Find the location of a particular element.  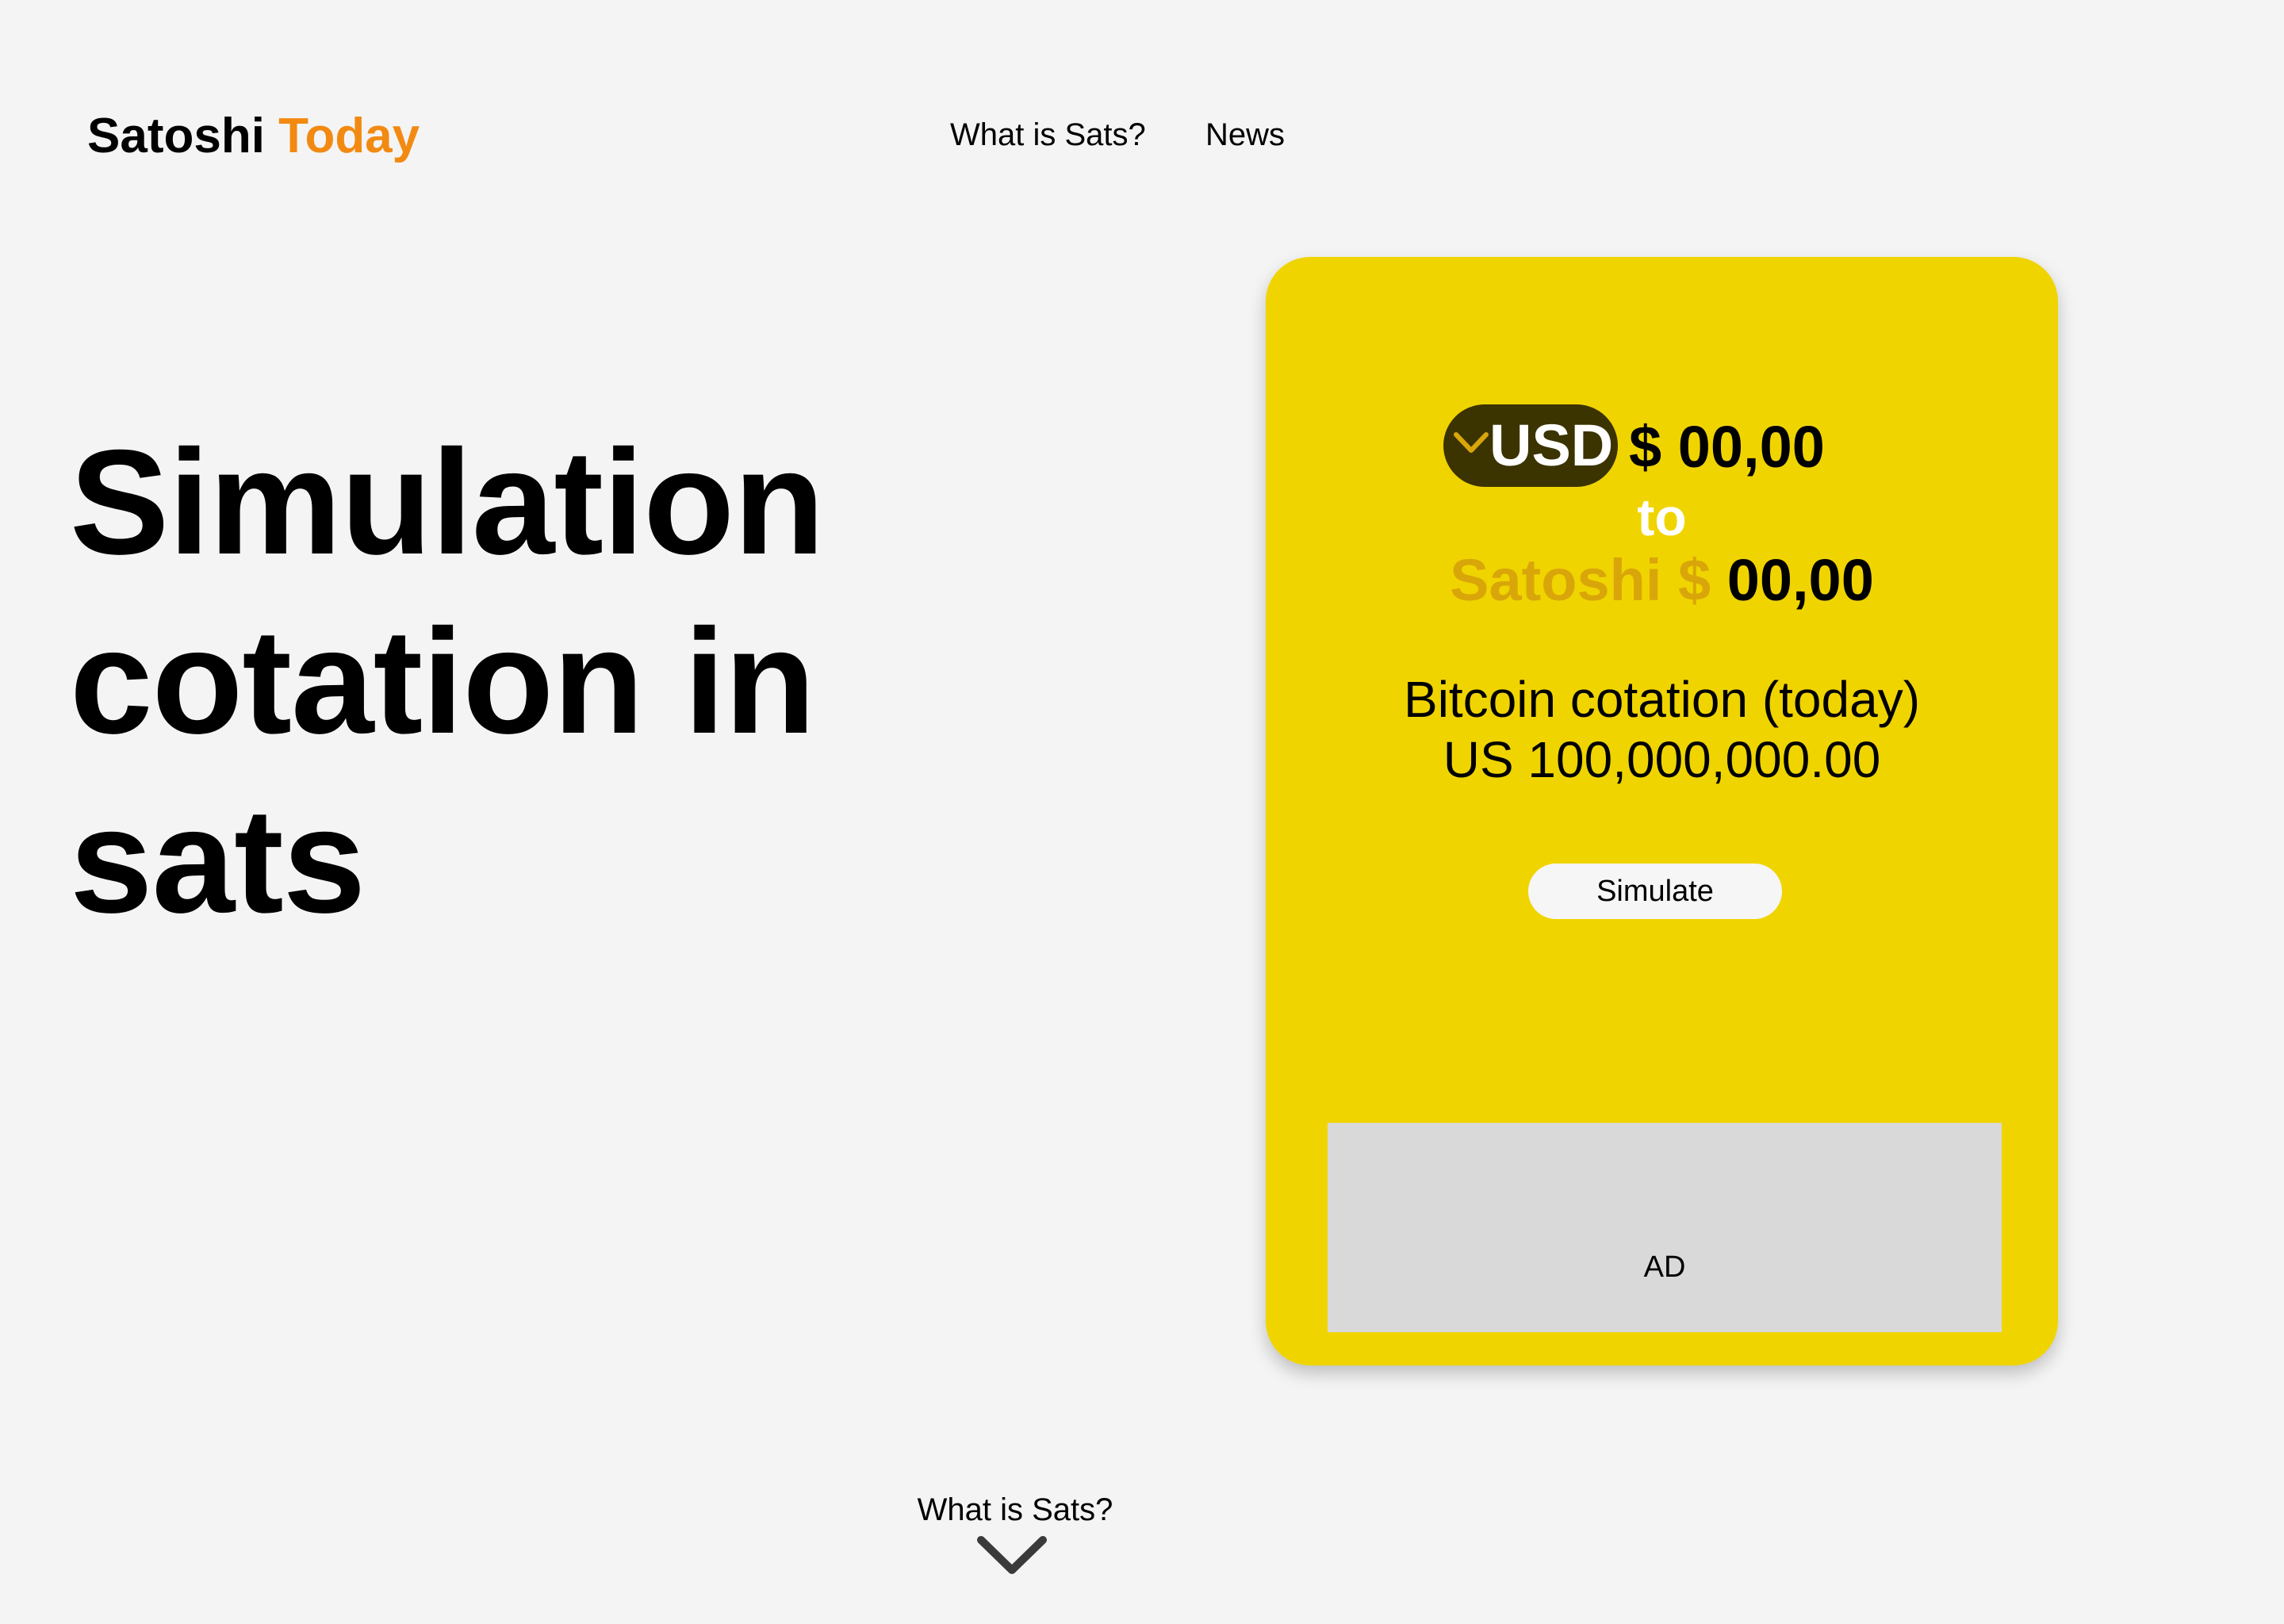

footer-what-is-sats-link: What is Sats? is located at coordinates (1015, 1510).